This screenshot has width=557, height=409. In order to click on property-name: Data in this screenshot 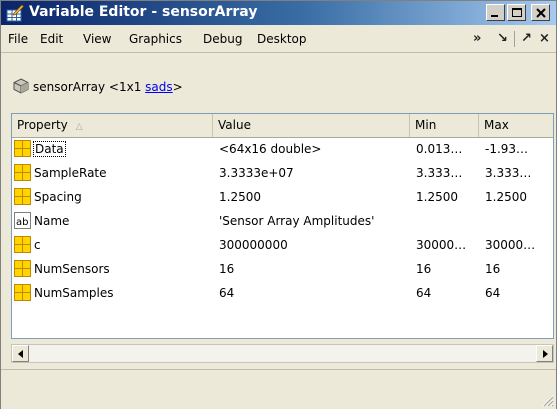, I will do `click(49, 149)`.